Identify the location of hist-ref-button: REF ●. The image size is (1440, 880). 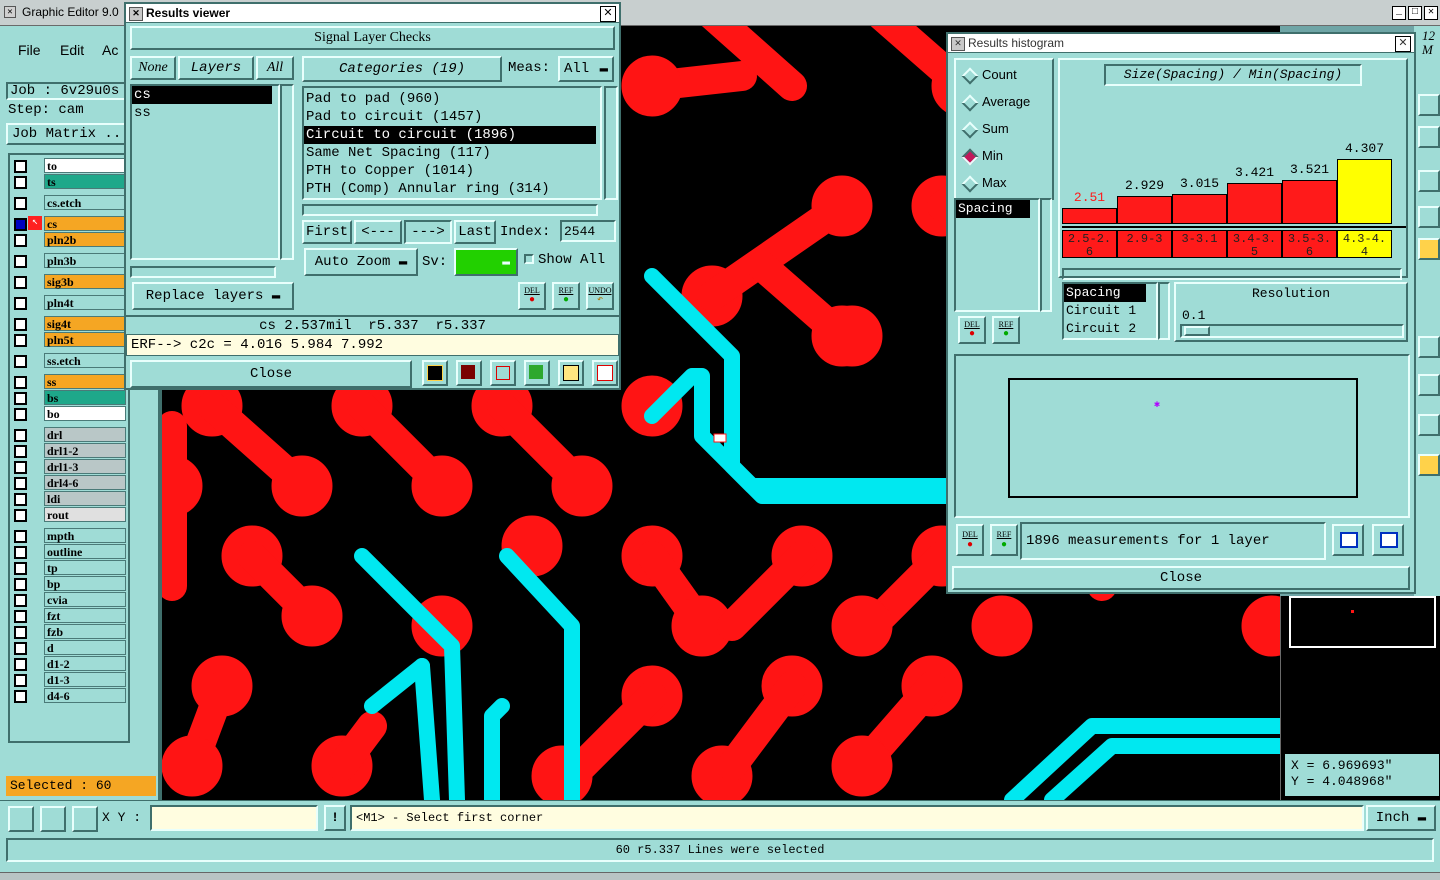
(1004, 540).